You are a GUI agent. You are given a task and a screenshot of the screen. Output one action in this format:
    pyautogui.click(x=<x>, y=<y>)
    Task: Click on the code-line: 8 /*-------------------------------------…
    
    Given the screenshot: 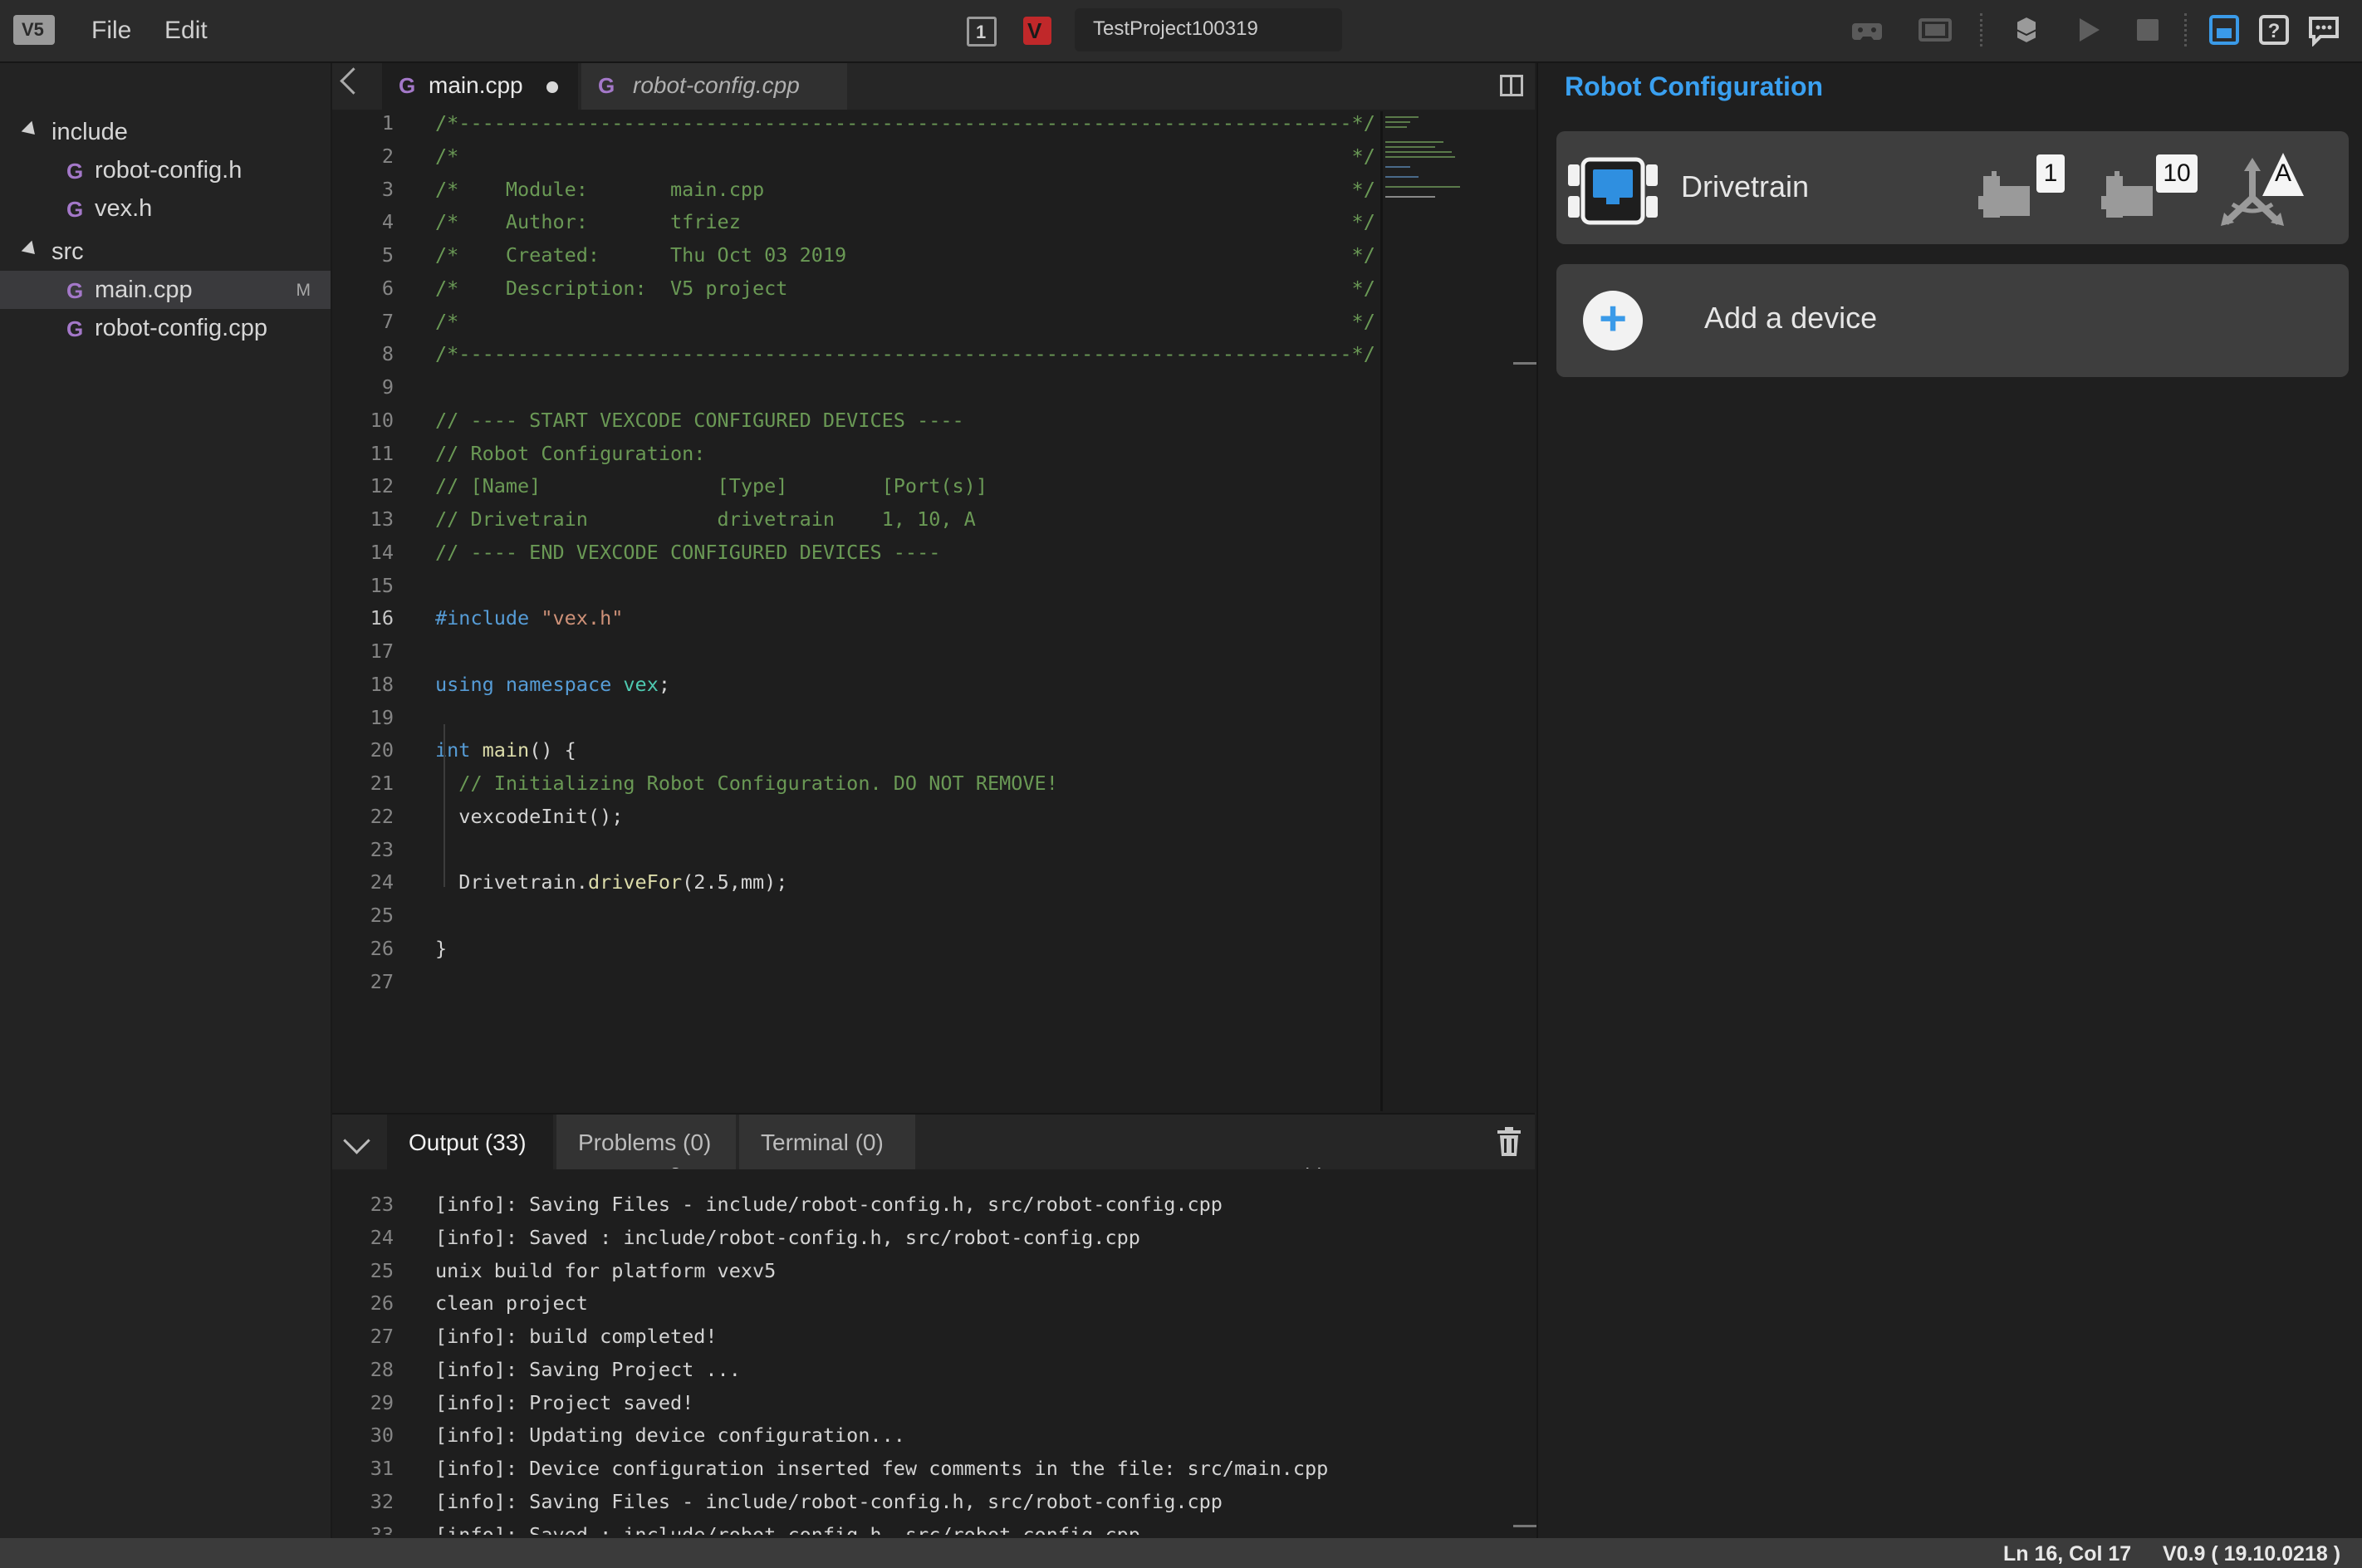 What is the action you would take?
    pyautogui.click(x=856, y=357)
    